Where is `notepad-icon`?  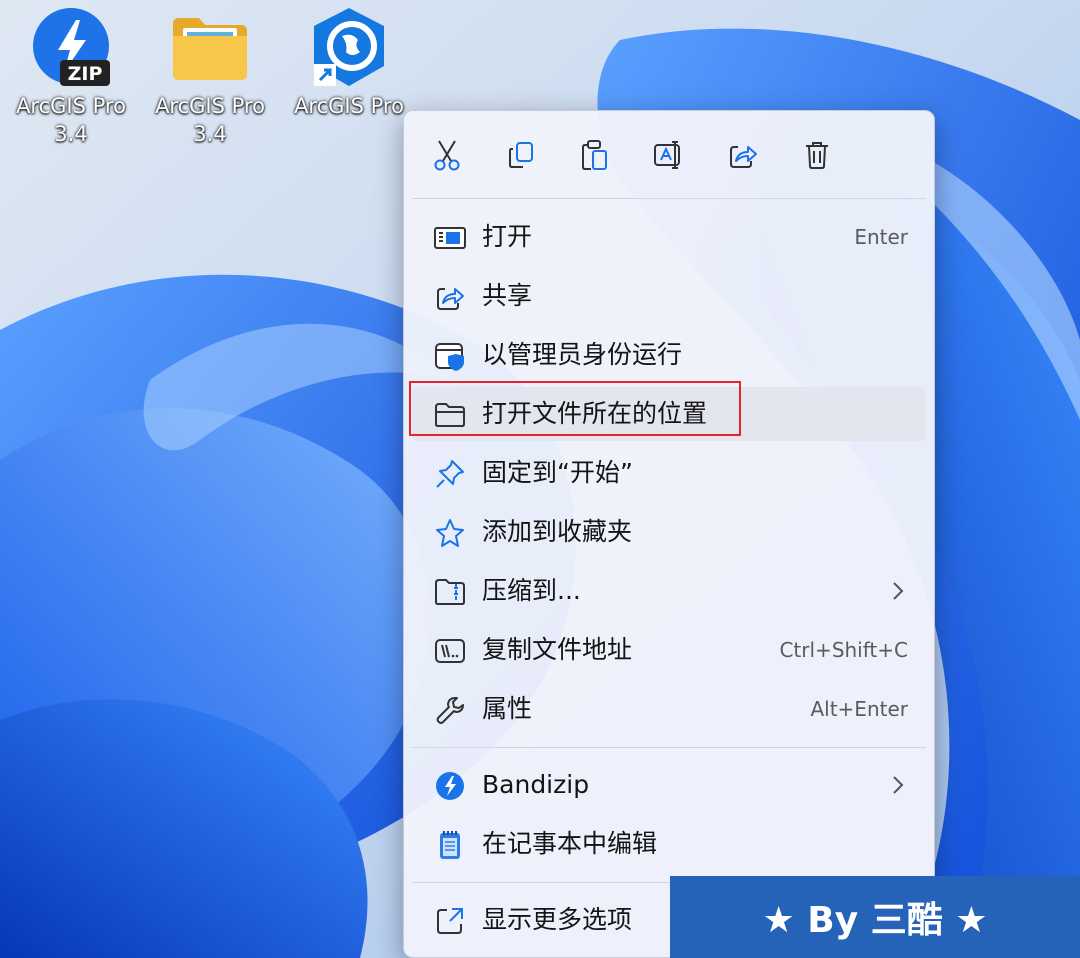
notepad-icon is located at coordinates (450, 845).